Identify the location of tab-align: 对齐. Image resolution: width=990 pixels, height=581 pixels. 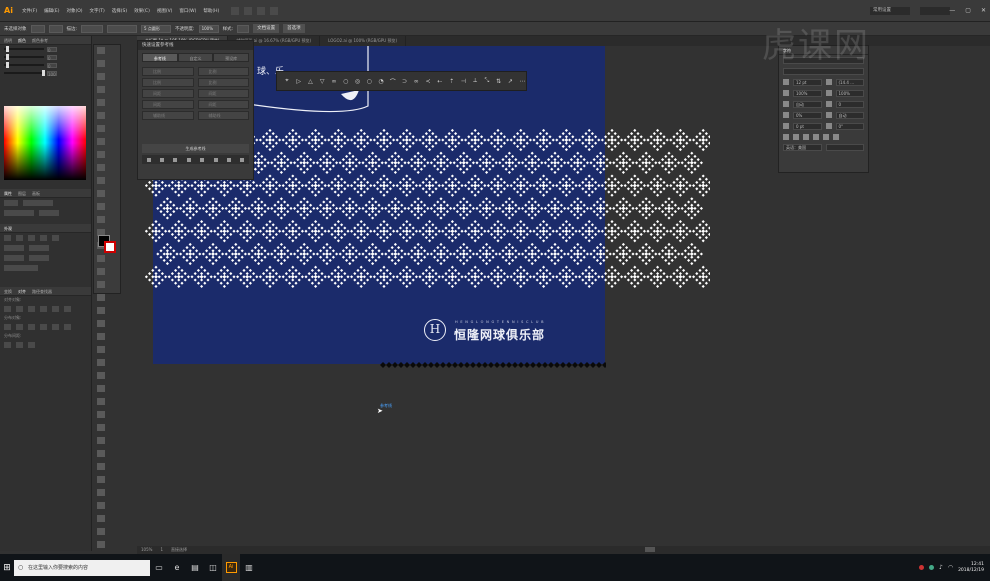
(22, 291).